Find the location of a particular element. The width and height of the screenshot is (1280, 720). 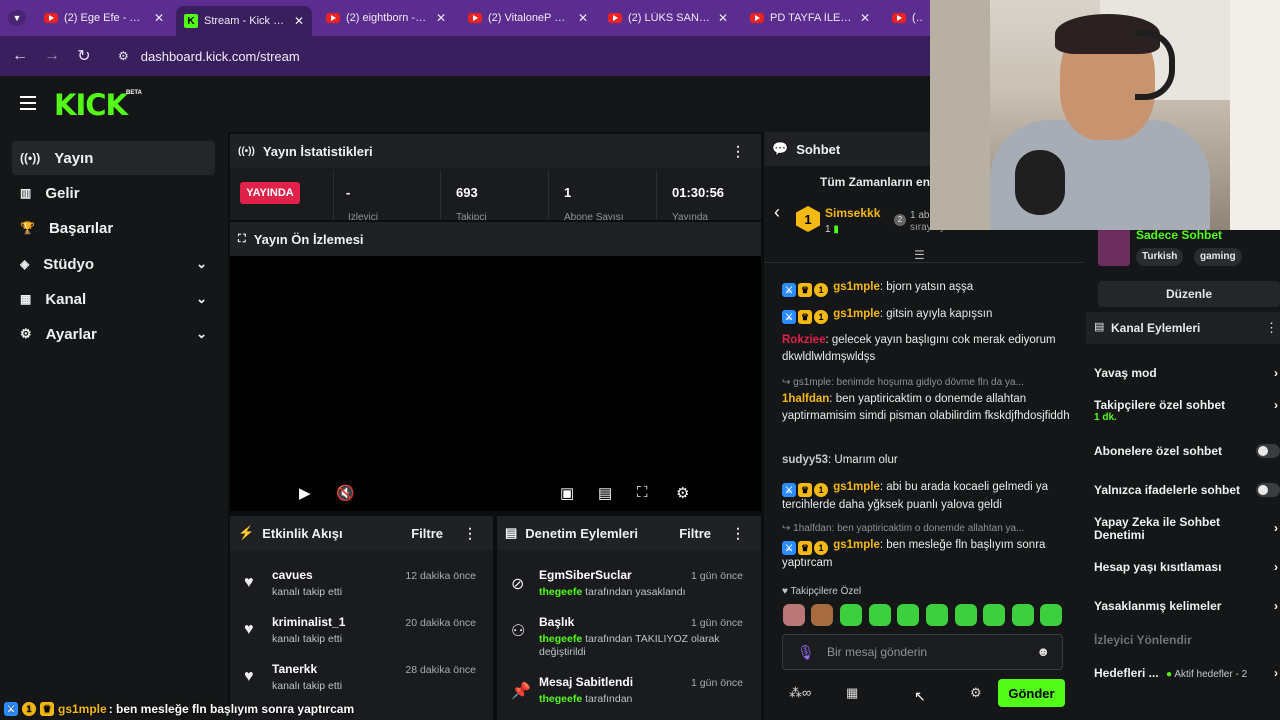

action-banned-words: Yasaklanmış kelimeler › is located at coordinates (1187, 606).